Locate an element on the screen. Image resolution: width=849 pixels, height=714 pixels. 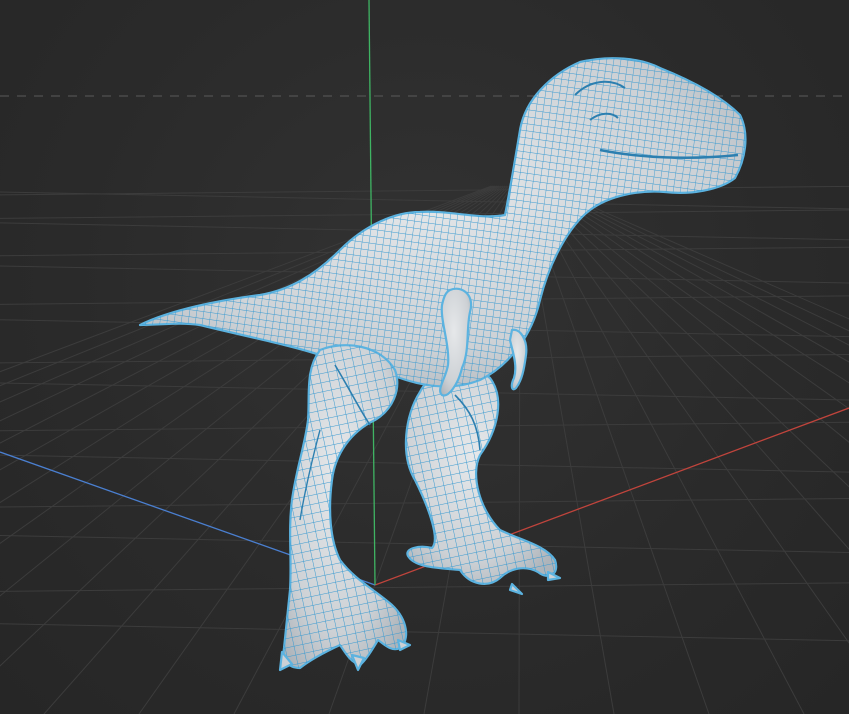
far-arm is located at coordinates (518, 359).